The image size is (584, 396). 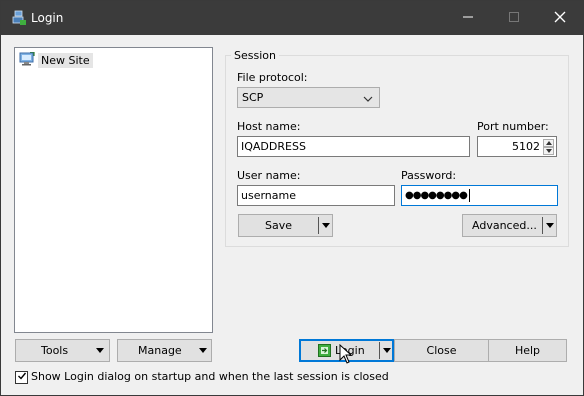 What do you see at coordinates (269, 126) in the screenshot?
I see `host-name-label: Host name:` at bounding box center [269, 126].